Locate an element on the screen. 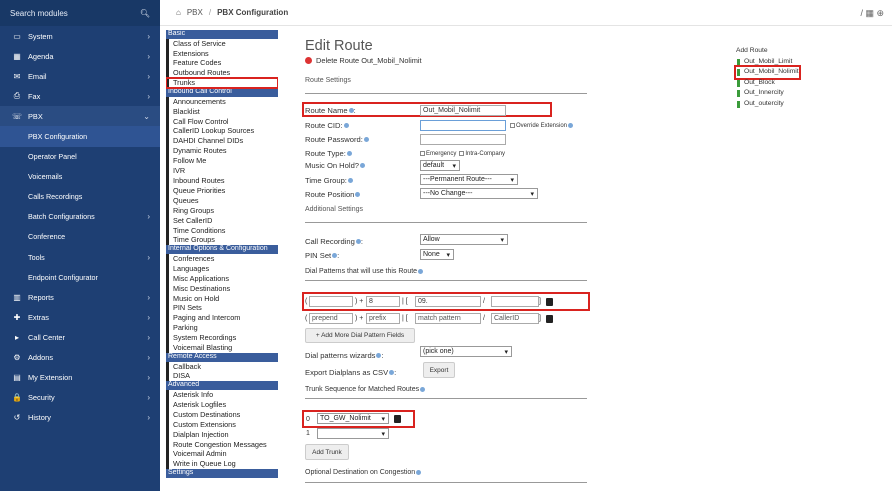 This screenshot has width=892, height=491. match-pattern-input: match pattern is located at coordinates (448, 318).